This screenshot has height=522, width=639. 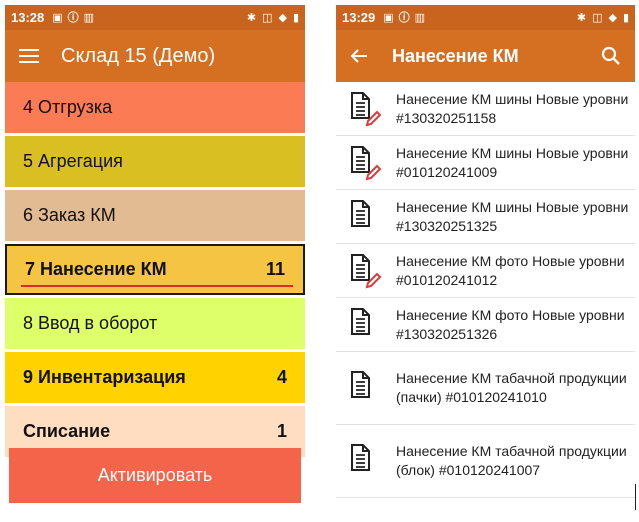 I want to click on operation-label: 8 Ввод в оборот, so click(x=90, y=323).